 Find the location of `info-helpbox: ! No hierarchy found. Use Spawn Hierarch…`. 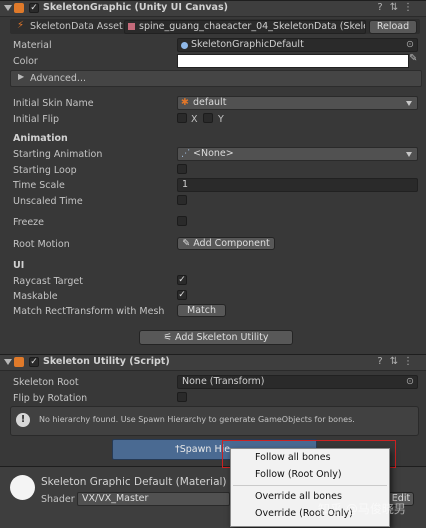

info-helpbox: ! No hierarchy found. Use Spawn Hierarch… is located at coordinates (214, 421).